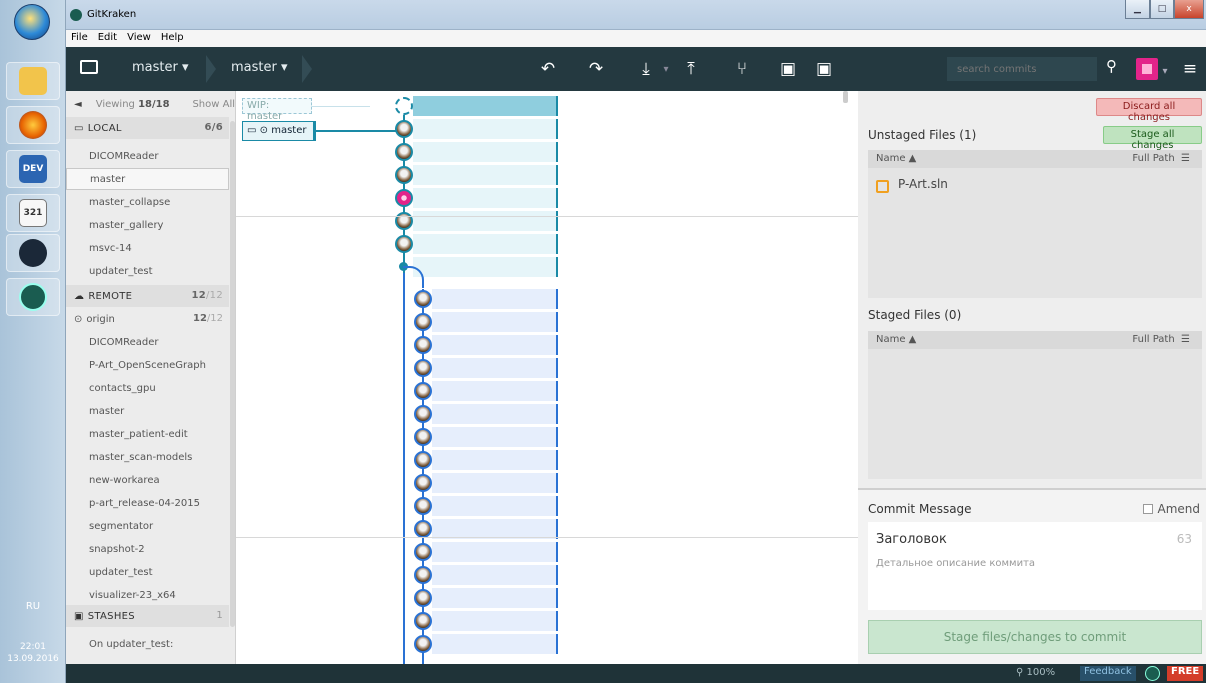 This screenshot has width=1206, height=683. What do you see at coordinates (742, 69) in the screenshot?
I see `branch-icon: ⑂` at bounding box center [742, 69].